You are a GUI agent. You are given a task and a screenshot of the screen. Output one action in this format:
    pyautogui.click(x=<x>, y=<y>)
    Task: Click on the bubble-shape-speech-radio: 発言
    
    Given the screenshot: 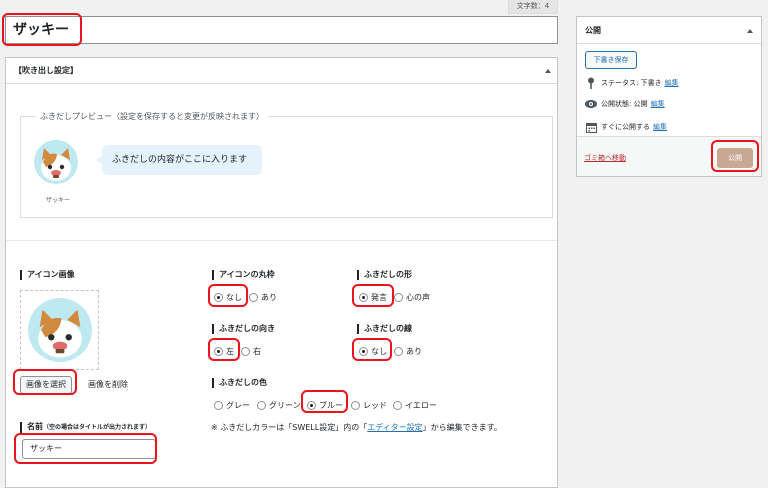 What is the action you would take?
    pyautogui.click(x=373, y=297)
    